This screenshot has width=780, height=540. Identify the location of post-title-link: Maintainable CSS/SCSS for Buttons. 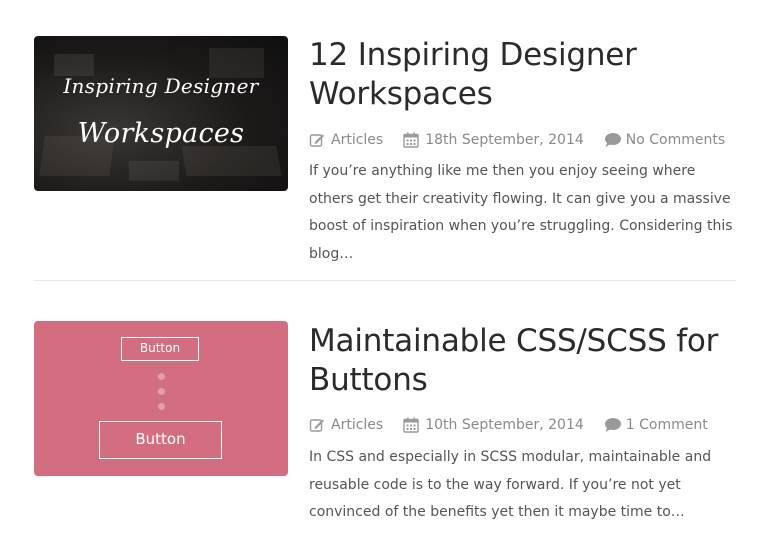
(529, 361).